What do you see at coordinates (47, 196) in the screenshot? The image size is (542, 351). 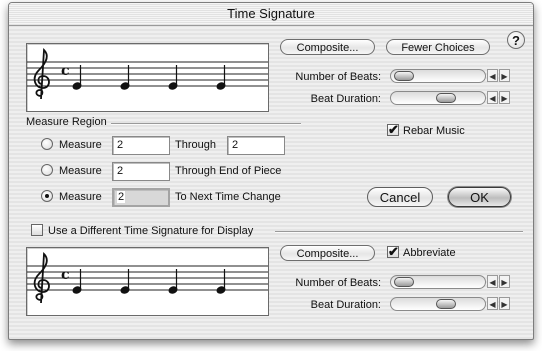 I see `measure-next-change-radio` at bounding box center [47, 196].